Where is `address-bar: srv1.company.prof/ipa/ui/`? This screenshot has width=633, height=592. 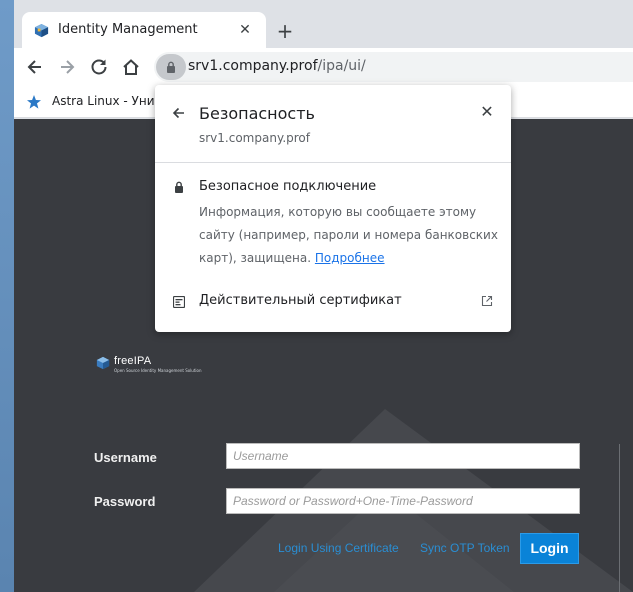
address-bar: srv1.company.prof/ipa/ui/ is located at coordinates (393, 67).